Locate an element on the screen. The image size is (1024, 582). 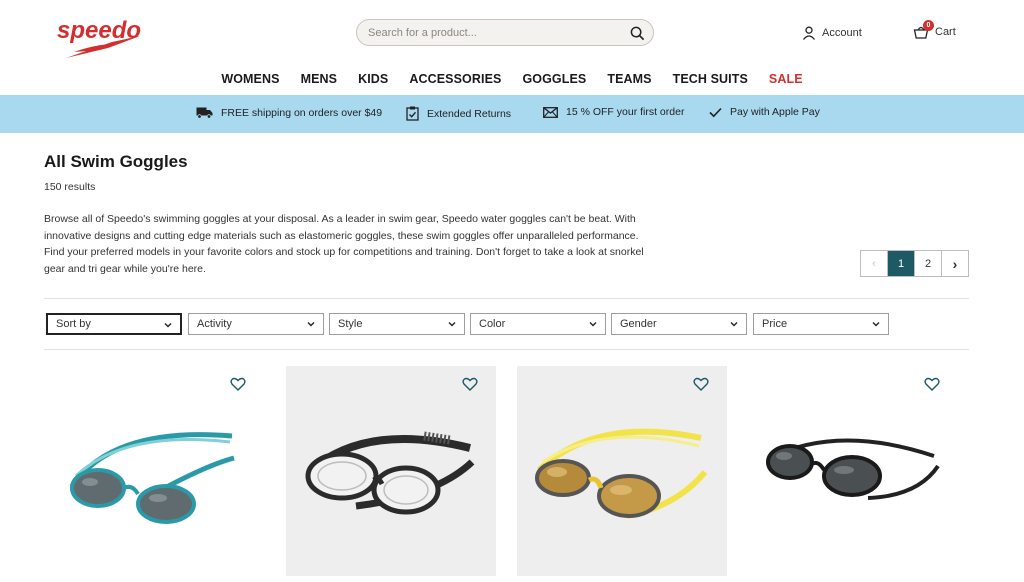
filter-label: Color is located at coordinates (492, 324).